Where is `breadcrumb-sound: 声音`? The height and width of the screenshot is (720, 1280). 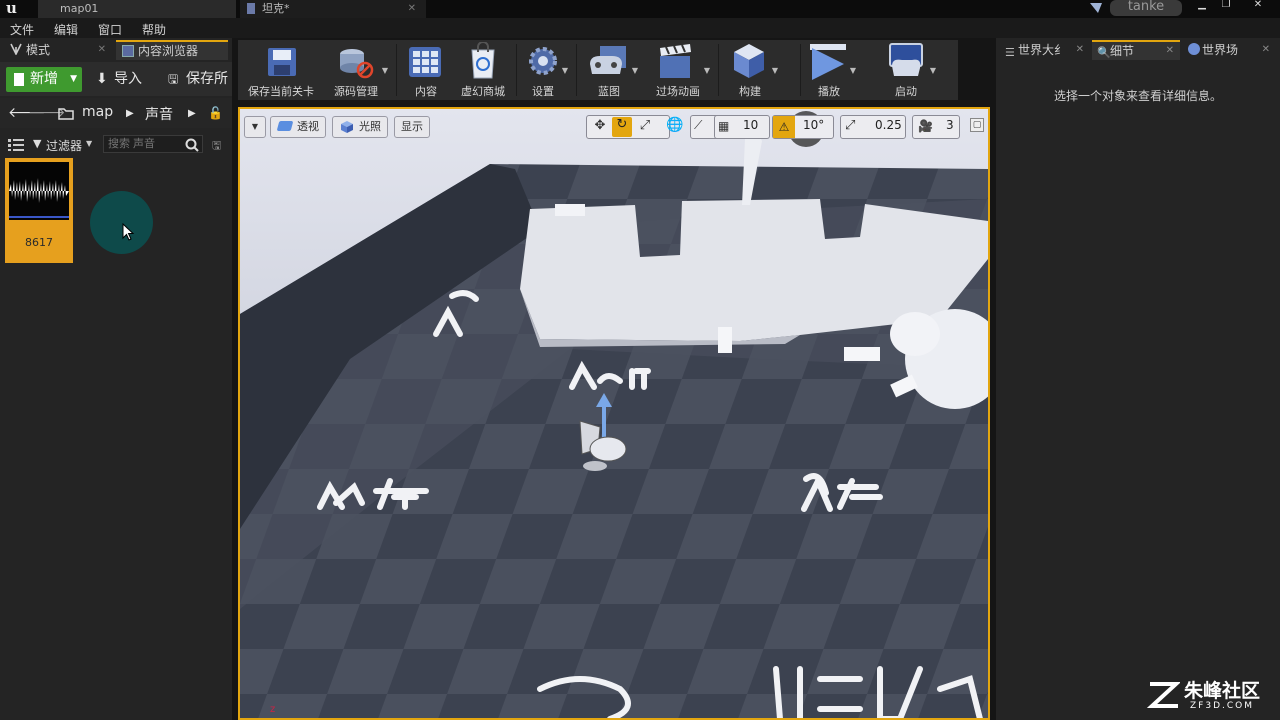 breadcrumb-sound: 声音 is located at coordinates (159, 114).